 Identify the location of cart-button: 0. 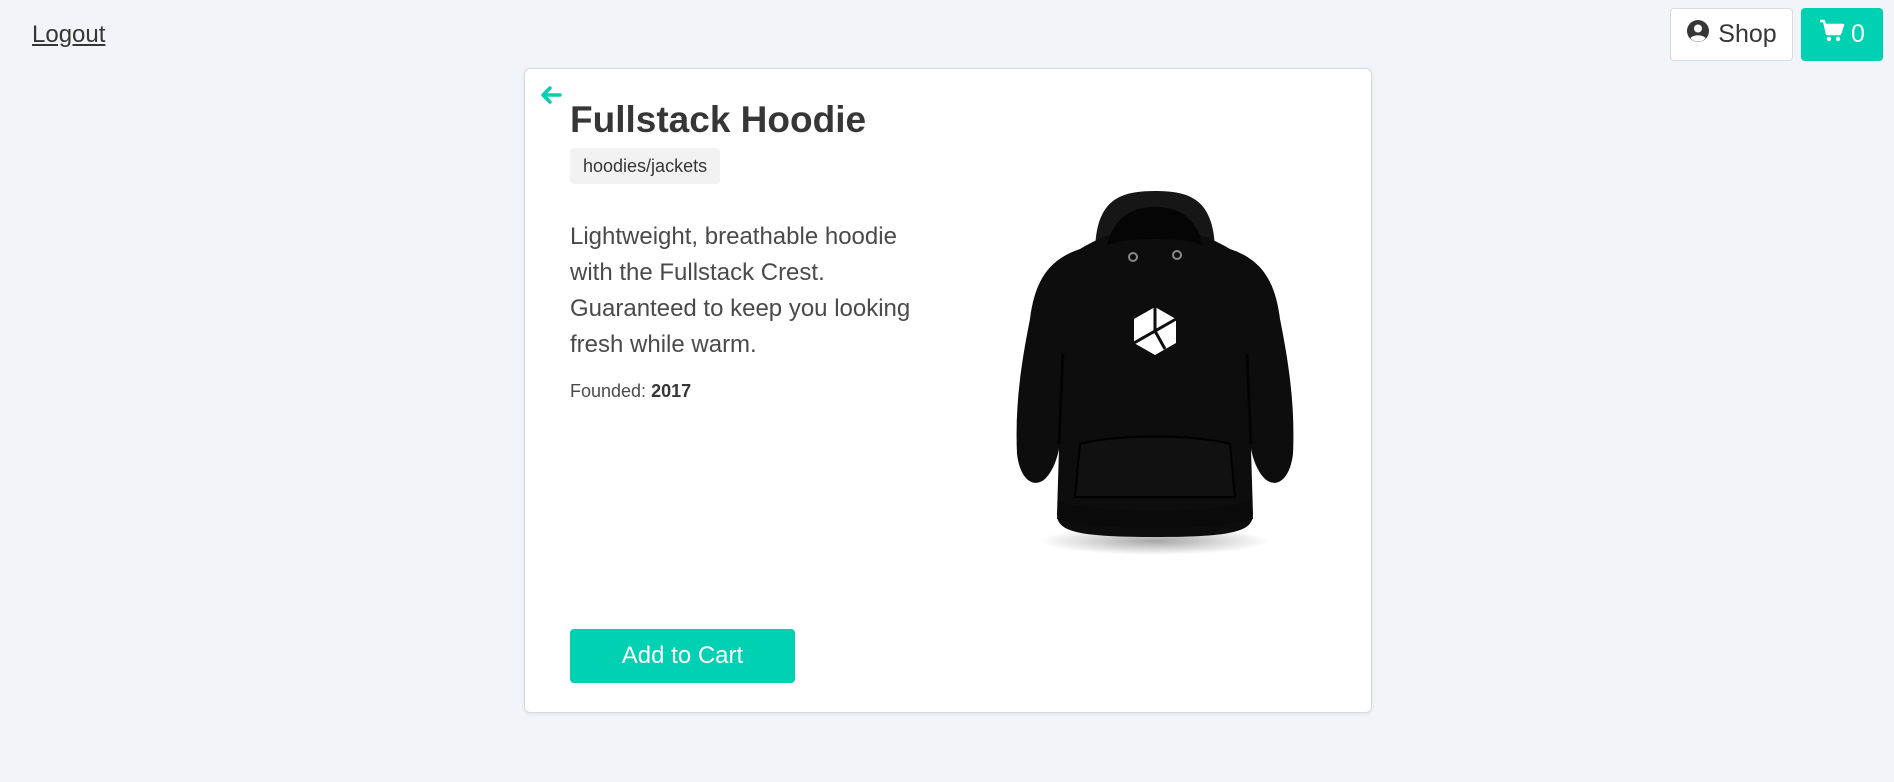
(1842, 34).